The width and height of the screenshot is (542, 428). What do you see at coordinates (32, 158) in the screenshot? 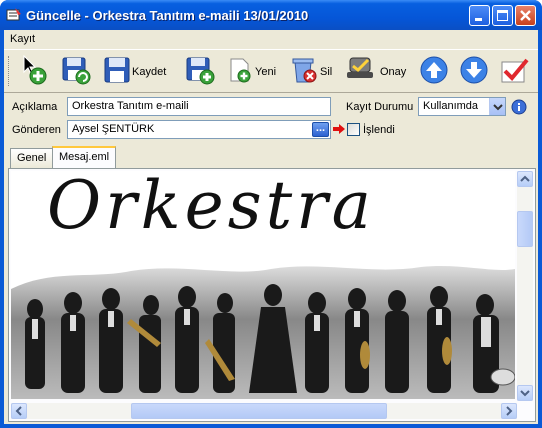
I see `tab-genel: Genel` at bounding box center [32, 158].